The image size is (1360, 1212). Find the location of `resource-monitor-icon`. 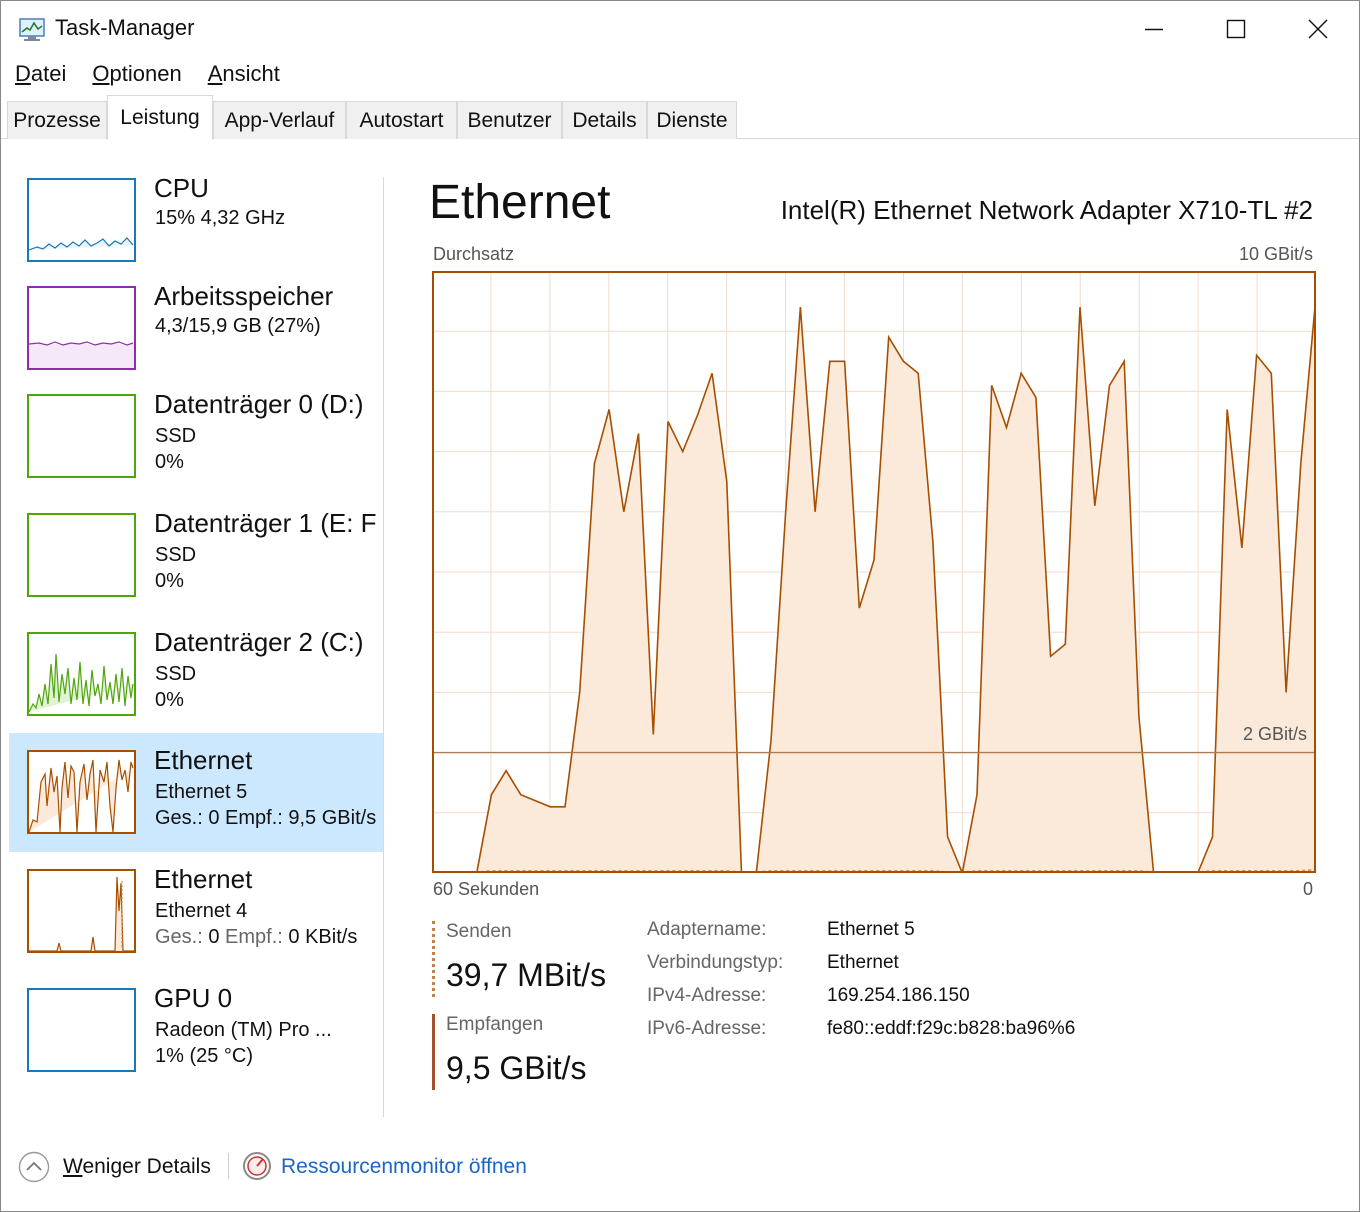

resource-monitor-icon is located at coordinates (257, 1166).